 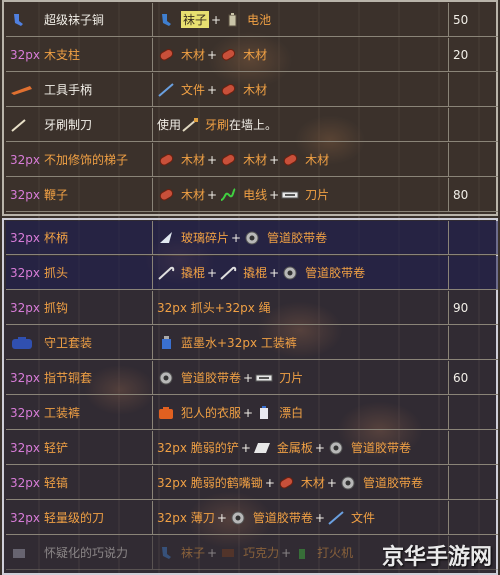 I want to click on item-name: 杯柄, so click(x=56, y=238).